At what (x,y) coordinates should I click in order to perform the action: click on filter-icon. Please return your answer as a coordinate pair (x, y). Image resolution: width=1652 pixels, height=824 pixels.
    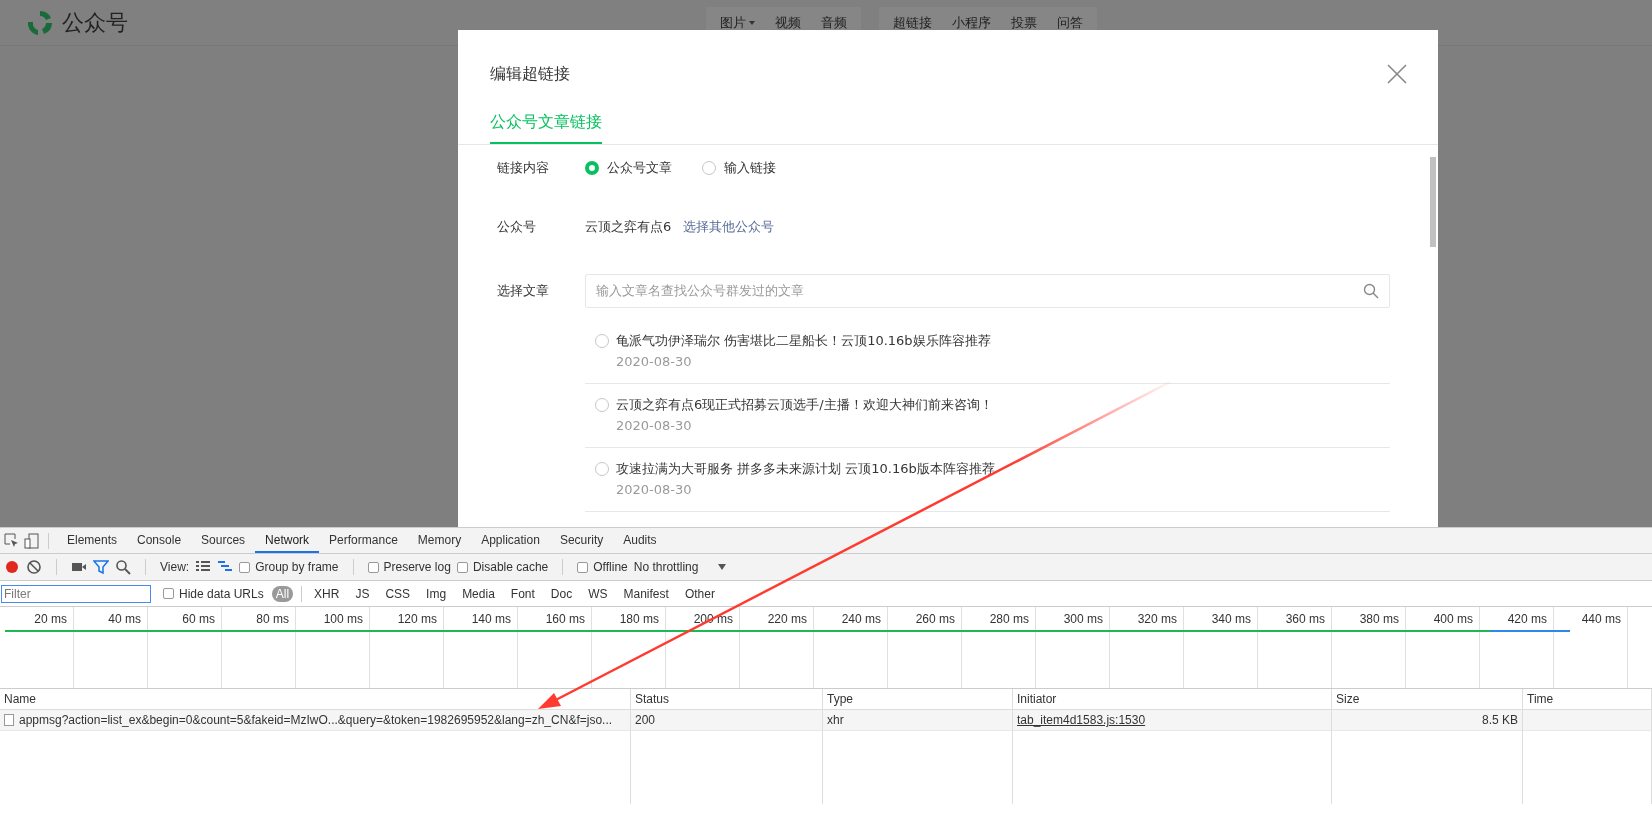
    Looking at the image, I should click on (101, 567).